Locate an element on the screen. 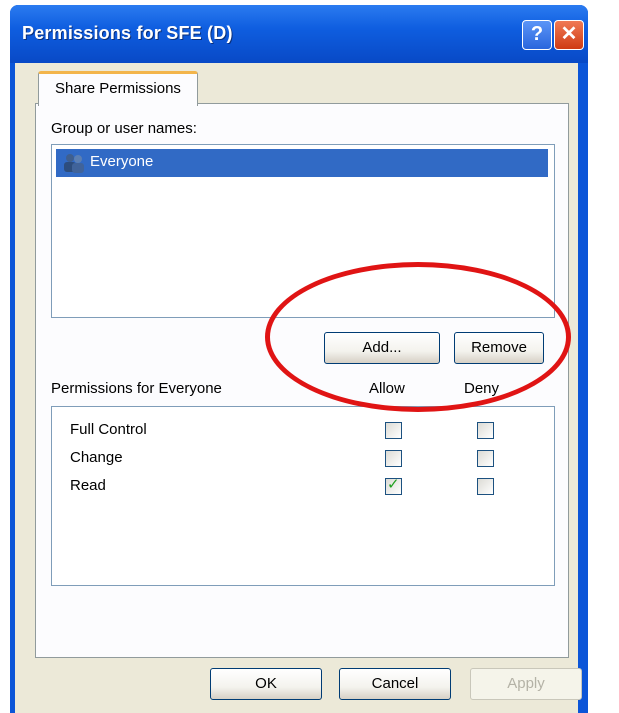 This screenshot has height=713, width=619. read-deny-checkbox is located at coordinates (485, 486).